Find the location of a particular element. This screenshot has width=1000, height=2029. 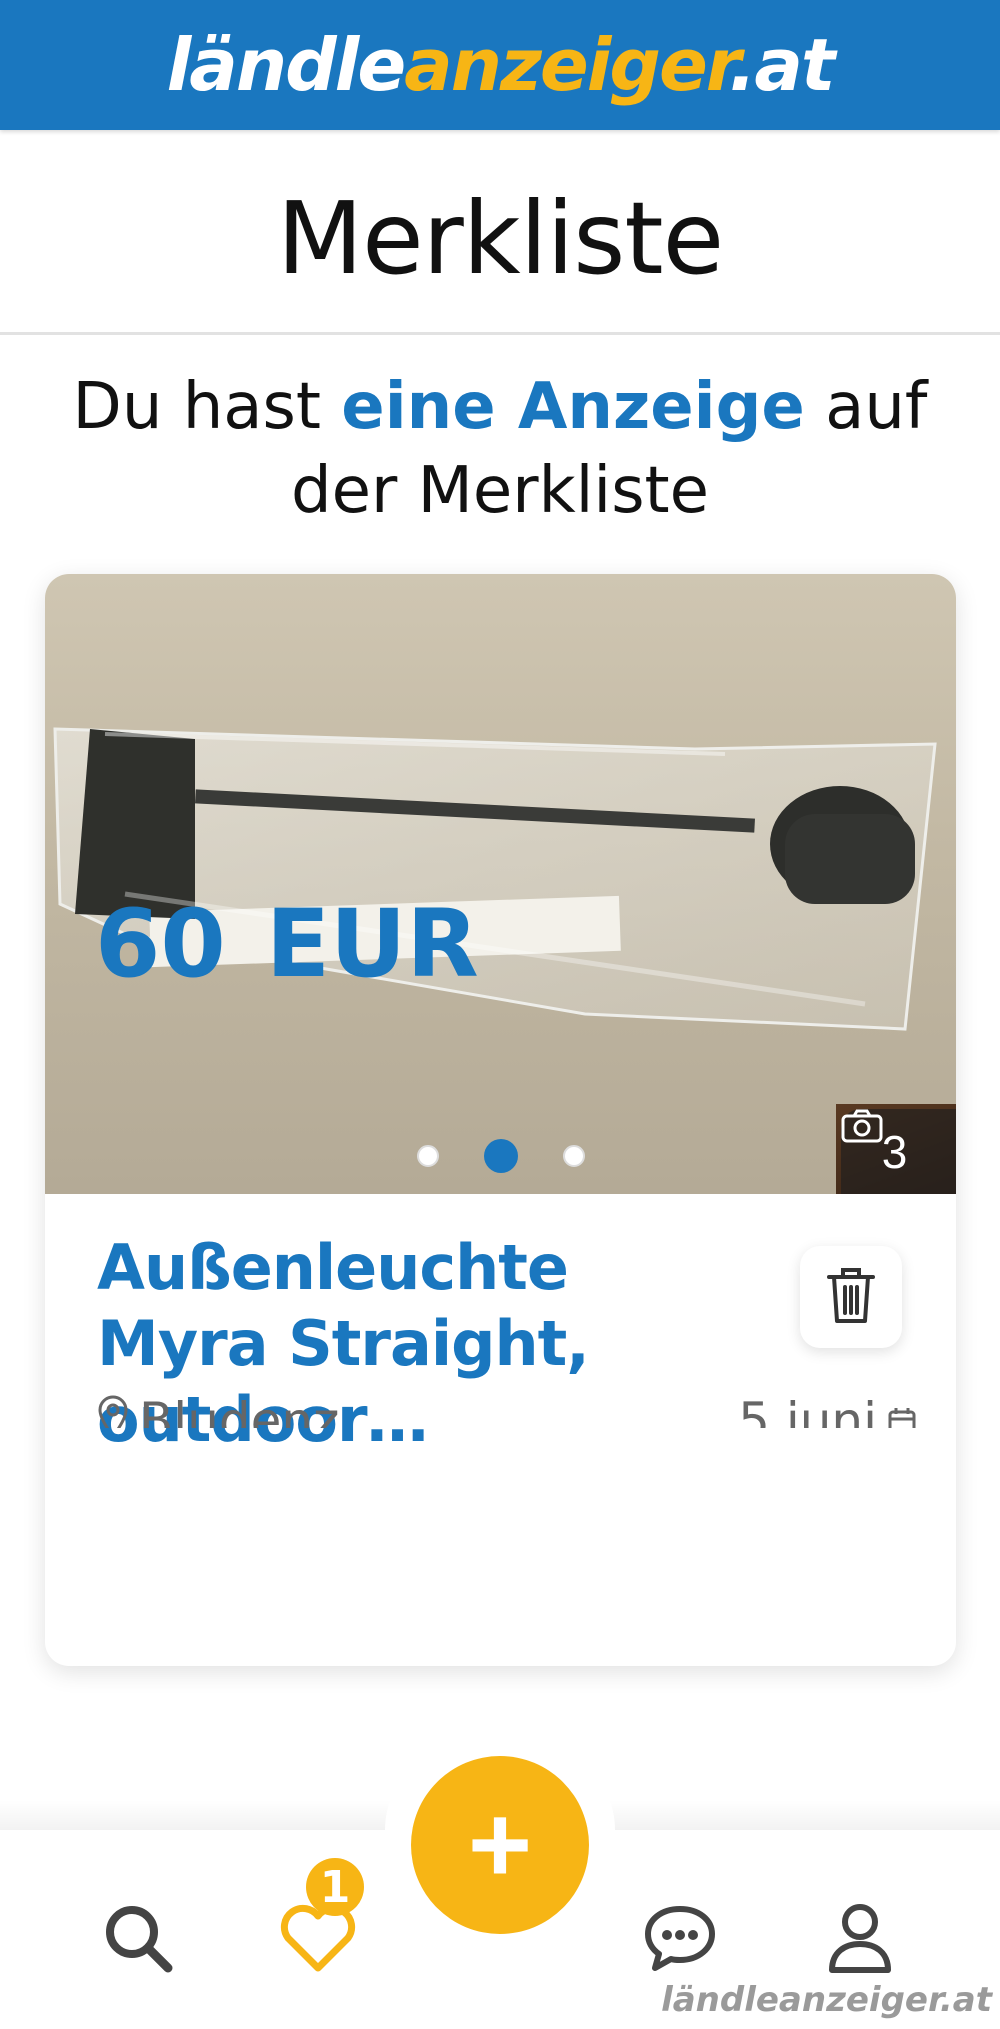

price-currency: EUR is located at coordinates (372, 944).